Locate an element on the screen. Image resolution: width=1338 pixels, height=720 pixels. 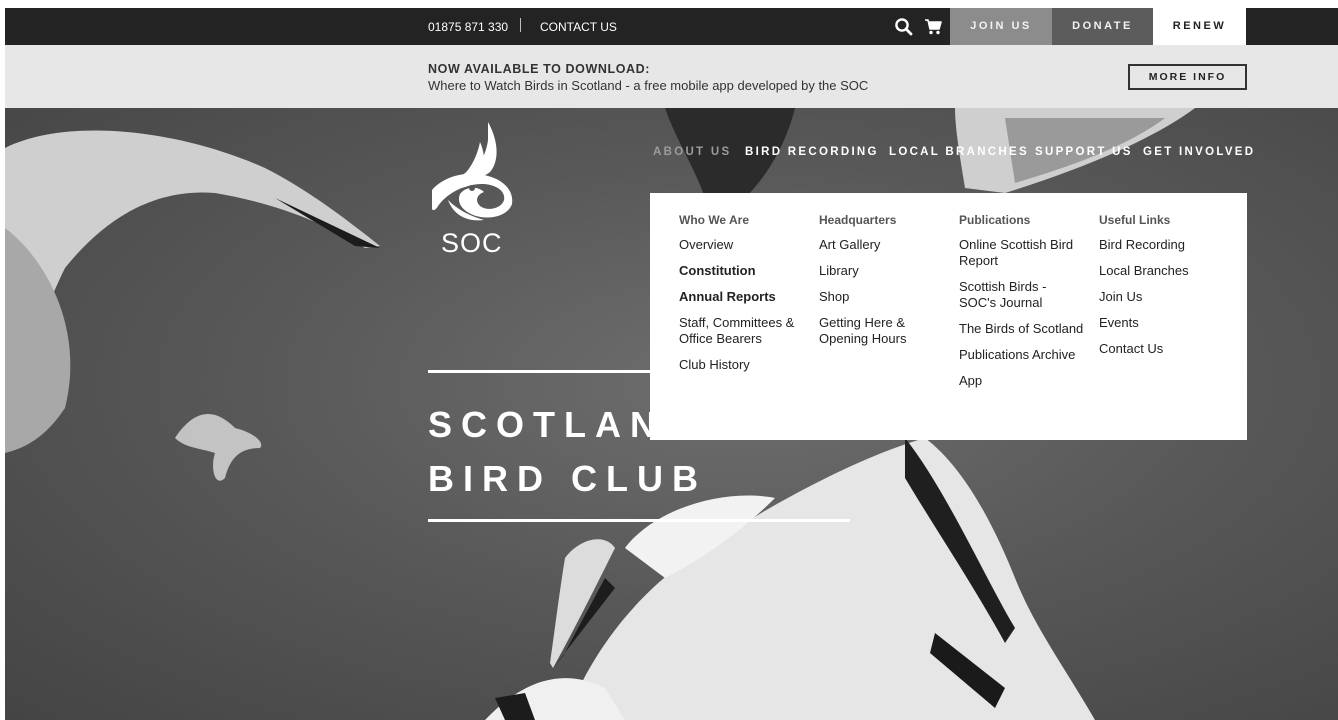
menu-item-library: Library is located at coordinates (881, 271).